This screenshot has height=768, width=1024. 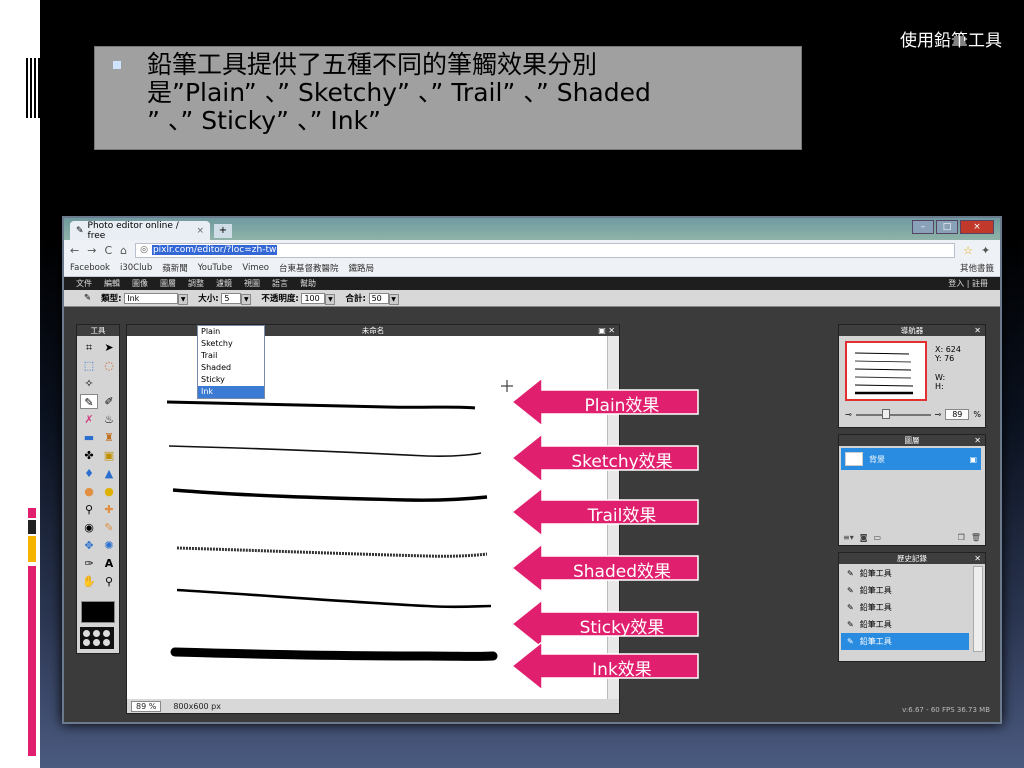 What do you see at coordinates (215, 268) in the screenshot?
I see `bookmark-youtube: YouTube` at bounding box center [215, 268].